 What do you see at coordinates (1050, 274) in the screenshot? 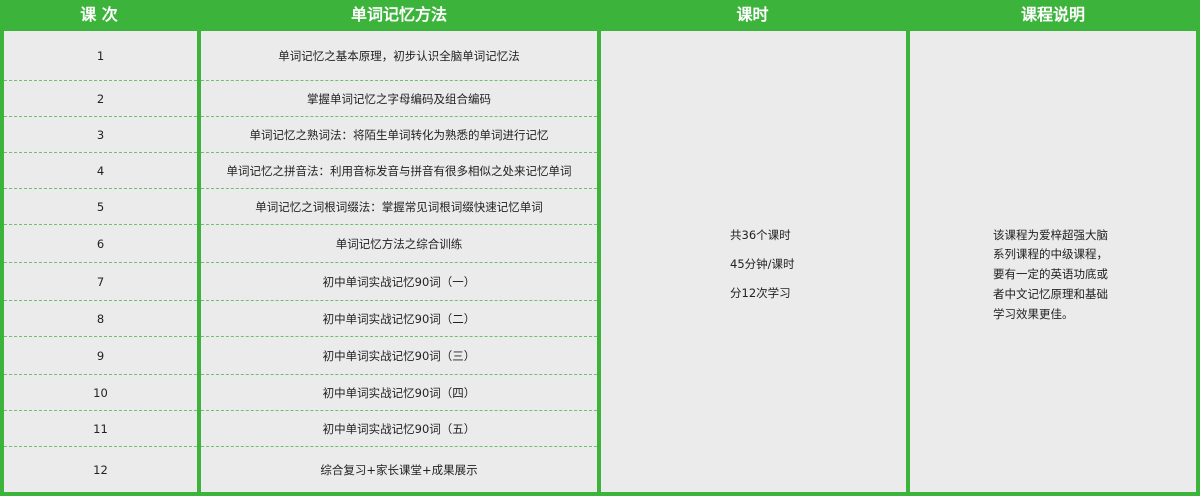
I see `description-line: 要有一定的英语功底或` at bounding box center [1050, 274].